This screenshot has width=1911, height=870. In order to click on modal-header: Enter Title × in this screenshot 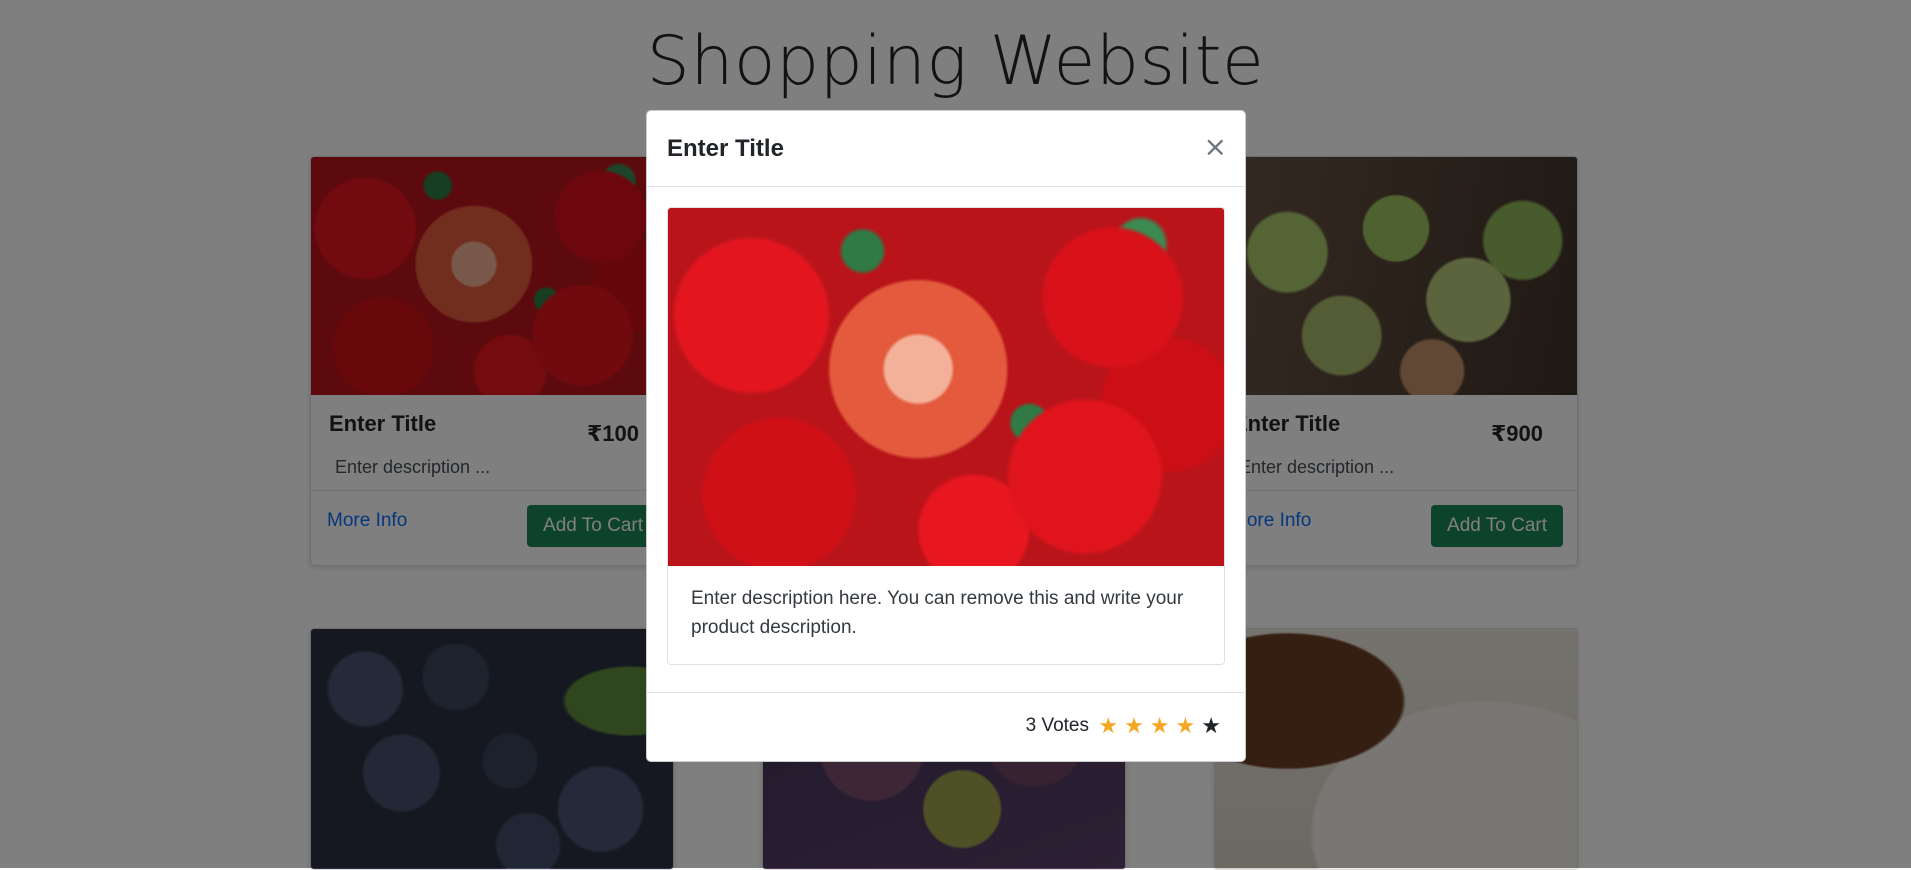, I will do `click(946, 149)`.